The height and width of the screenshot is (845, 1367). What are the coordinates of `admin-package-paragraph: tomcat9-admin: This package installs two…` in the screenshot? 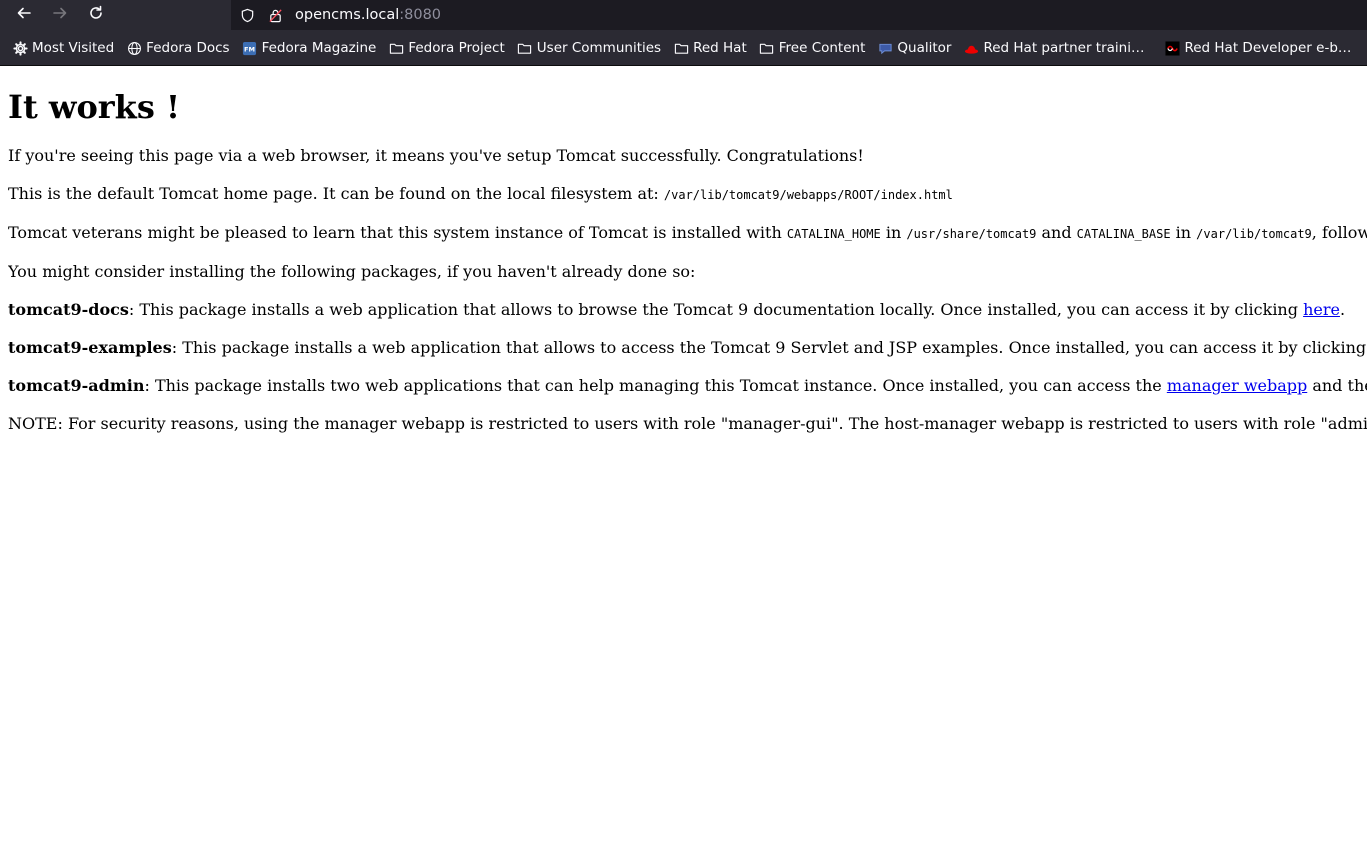 It's located at (687, 386).